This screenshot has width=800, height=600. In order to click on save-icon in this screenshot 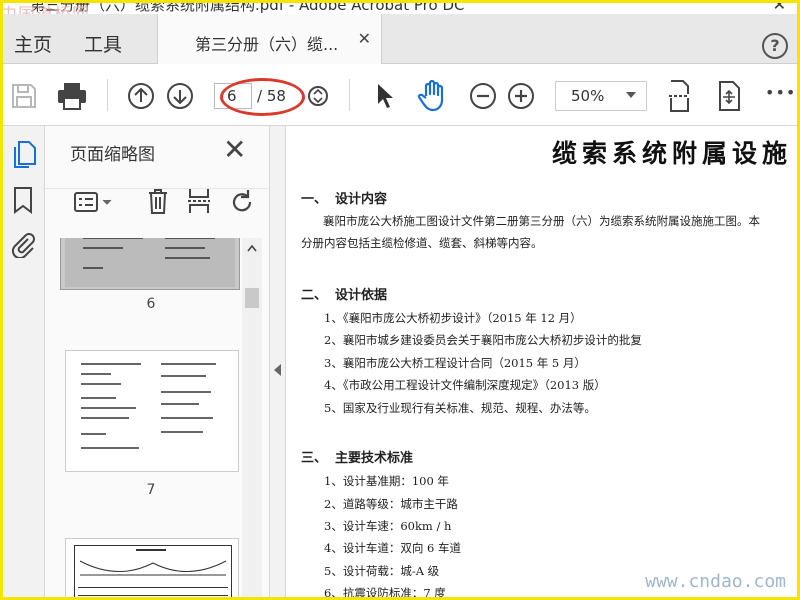, I will do `click(24, 96)`.